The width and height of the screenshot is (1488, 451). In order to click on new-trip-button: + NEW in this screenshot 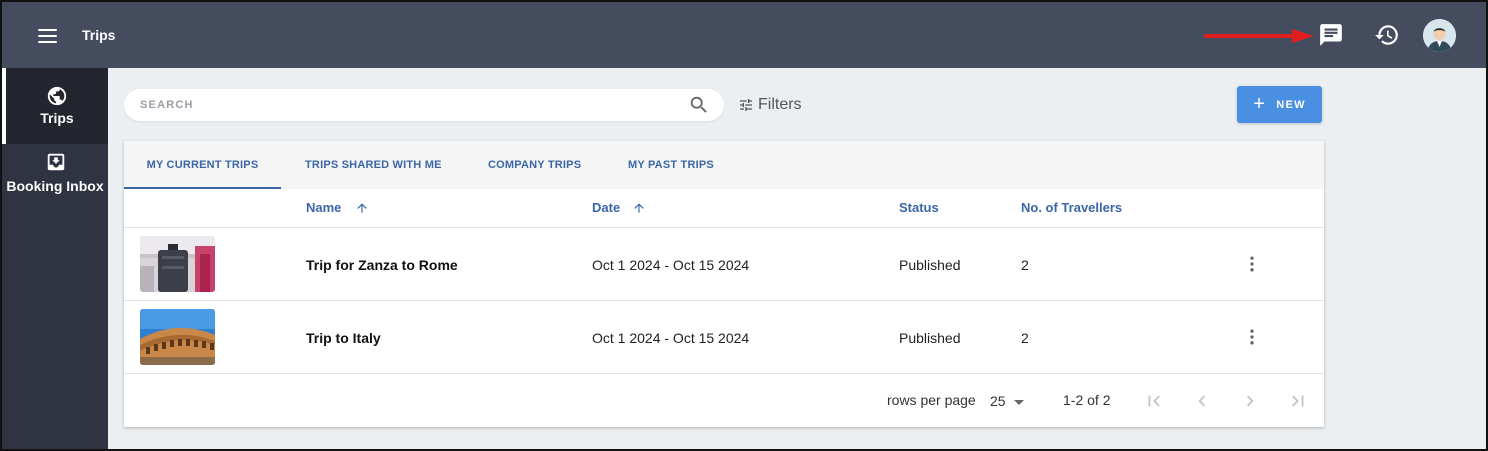, I will do `click(1279, 104)`.